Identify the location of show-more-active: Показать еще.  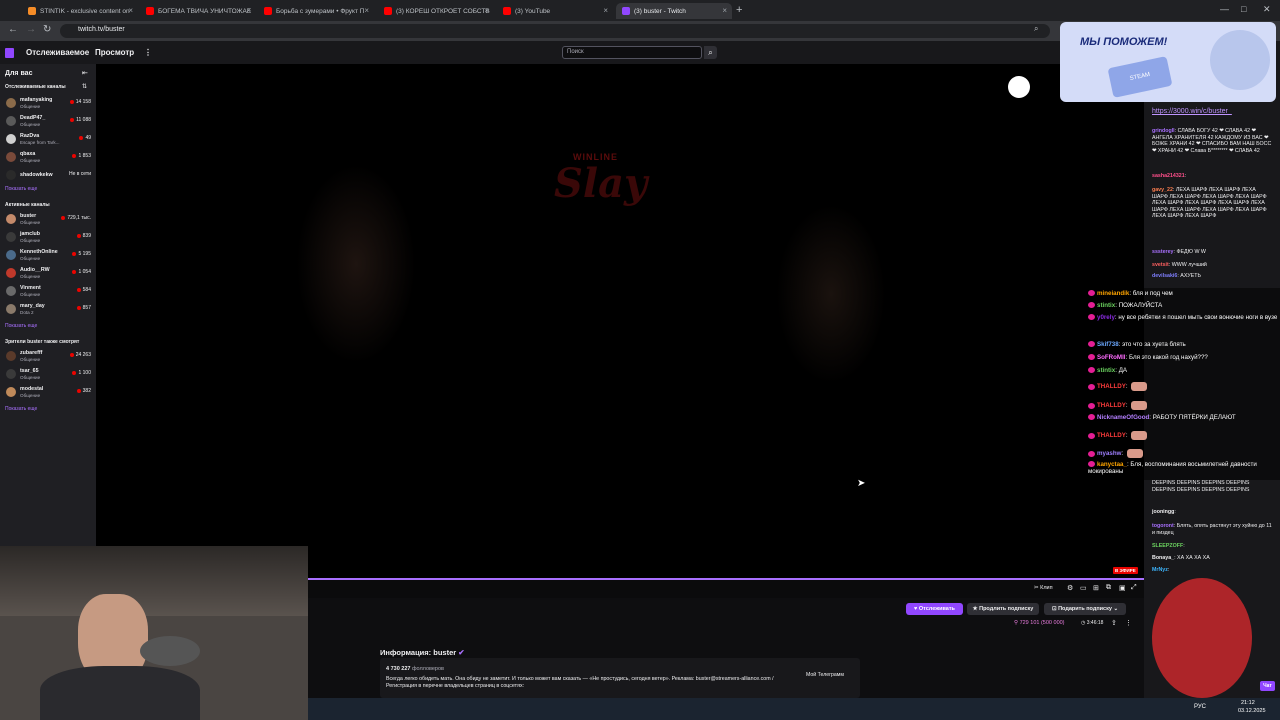
(21, 326).